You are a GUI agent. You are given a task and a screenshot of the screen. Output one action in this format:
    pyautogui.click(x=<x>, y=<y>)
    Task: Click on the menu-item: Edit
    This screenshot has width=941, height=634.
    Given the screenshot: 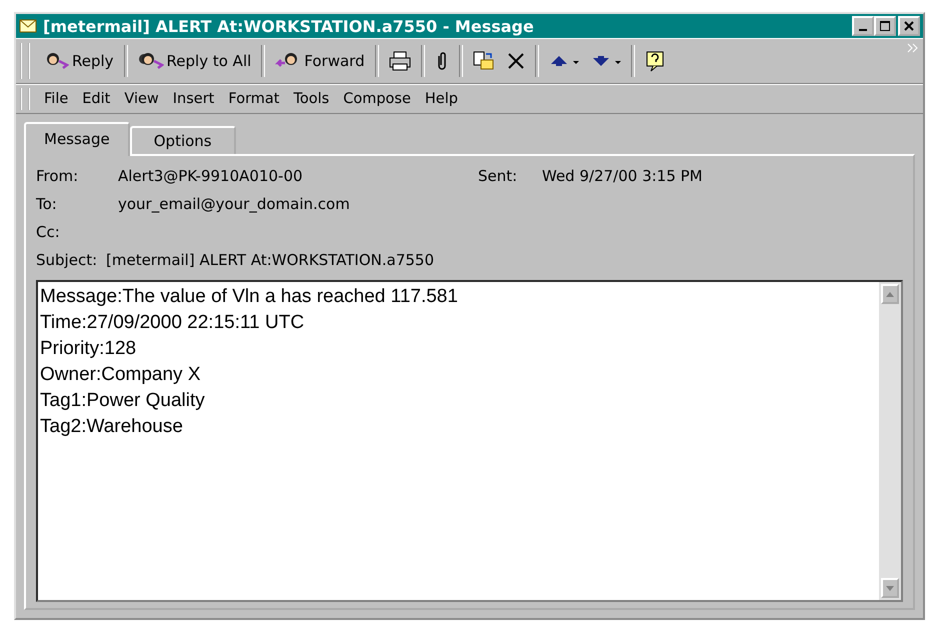 What is the action you would take?
    pyautogui.click(x=96, y=99)
    